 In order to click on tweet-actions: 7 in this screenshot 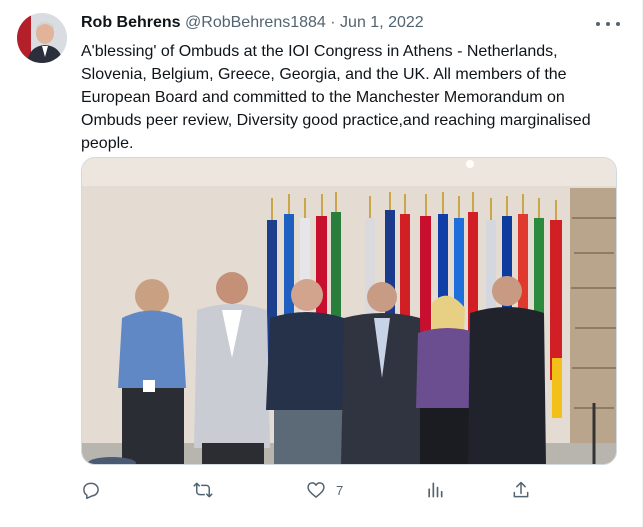, I will do `click(311, 490)`.